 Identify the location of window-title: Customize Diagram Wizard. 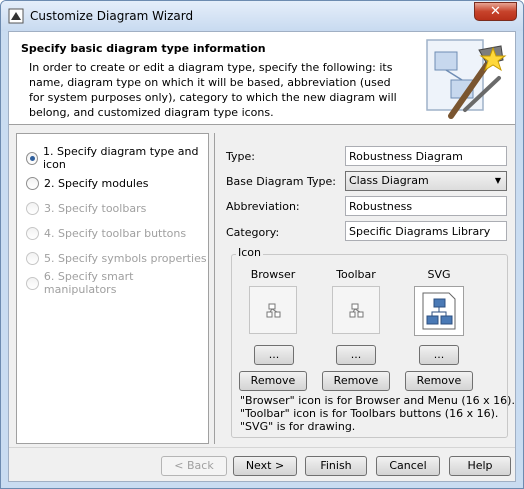
(112, 16).